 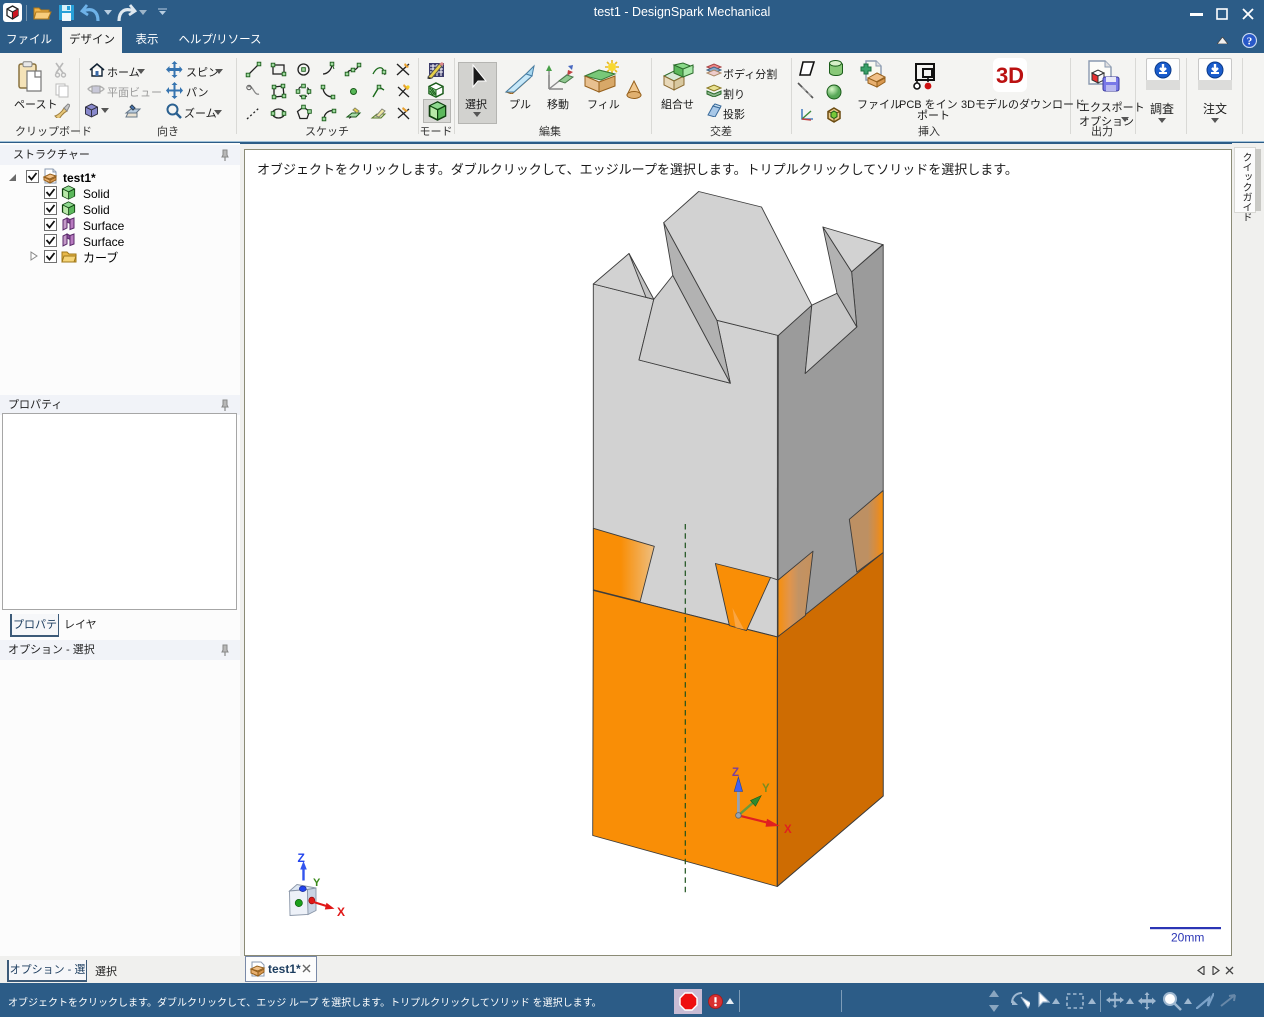 What do you see at coordinates (1010, 75) in the screenshot?
I see `svg-text: 3D` at bounding box center [1010, 75].